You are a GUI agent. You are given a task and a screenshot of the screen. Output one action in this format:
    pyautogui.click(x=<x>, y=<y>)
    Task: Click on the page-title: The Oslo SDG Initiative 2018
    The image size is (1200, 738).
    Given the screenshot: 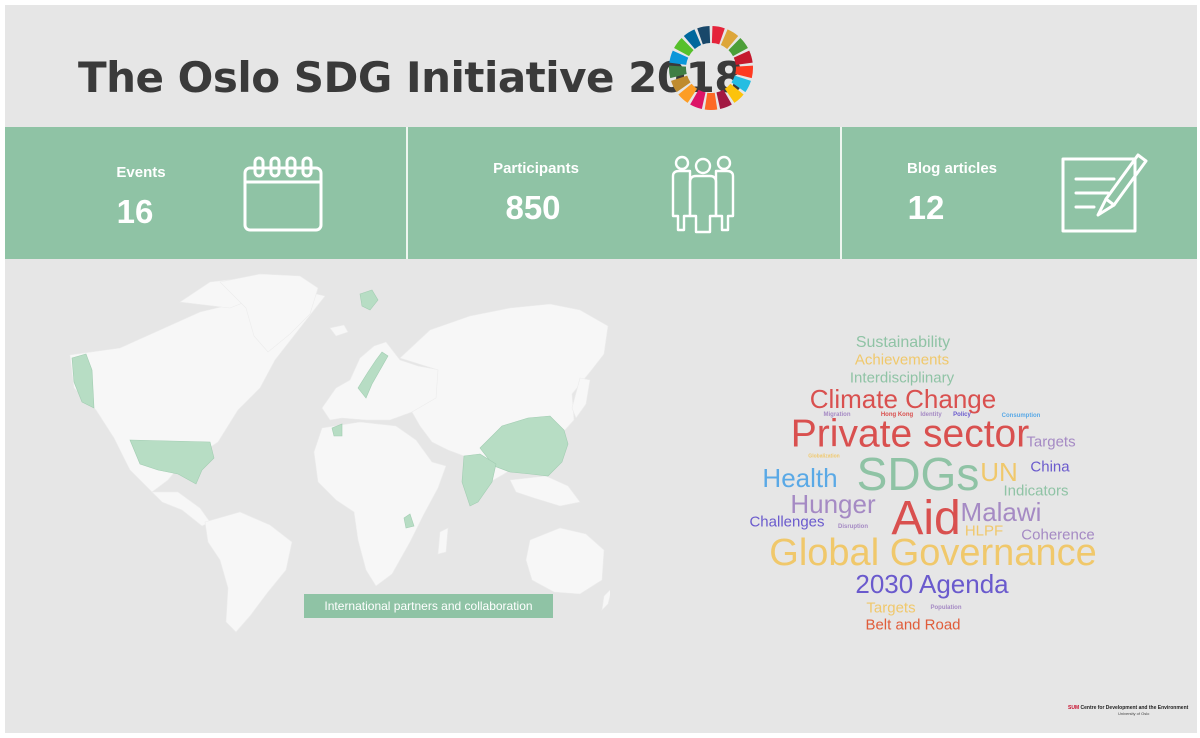 What is the action you would take?
    pyautogui.click(x=411, y=77)
    